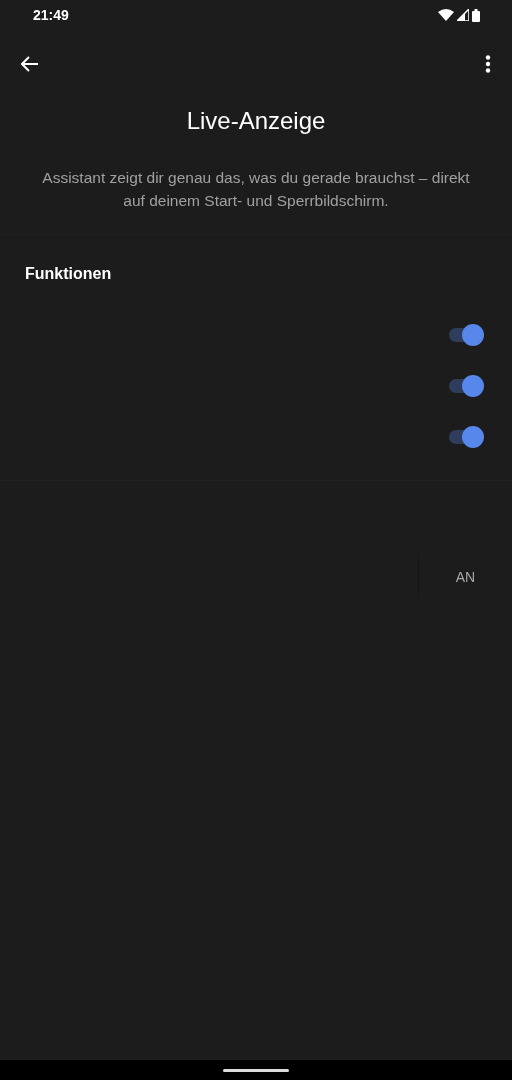 The height and width of the screenshot is (1080, 512). I want to click on description: Assistant zeigt dir genau das, was du gerade brauchst – direkt auf deinem Start- und Sperrbildschirm., so click(256, 189).